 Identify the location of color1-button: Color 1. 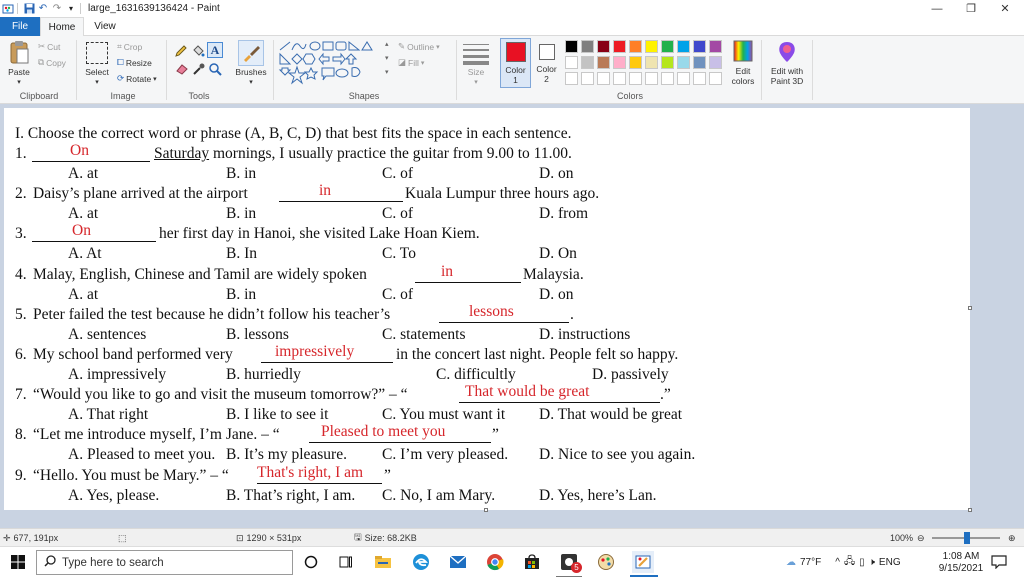
(515, 63).